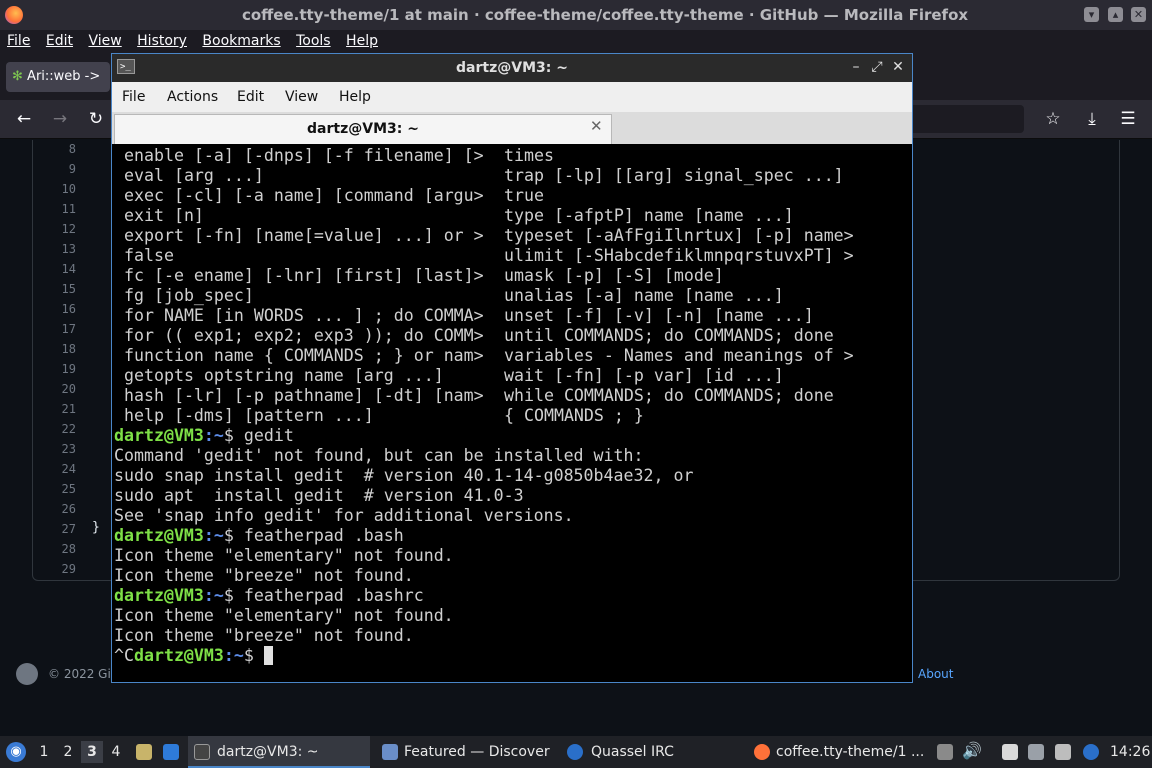 The image size is (1152, 768). Describe the element at coordinates (162, 41) in the screenshot. I see `menu-history: History` at that location.